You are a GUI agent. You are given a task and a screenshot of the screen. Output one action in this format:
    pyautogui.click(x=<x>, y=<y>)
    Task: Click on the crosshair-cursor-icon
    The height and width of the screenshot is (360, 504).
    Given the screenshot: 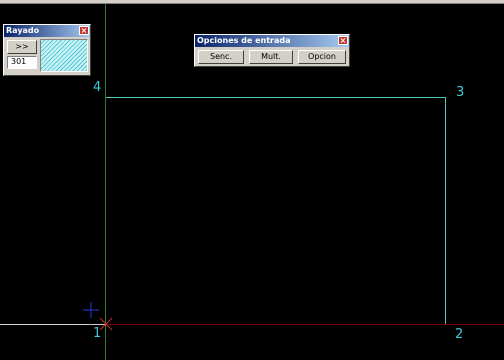 What is the action you would take?
    pyautogui.click(x=91, y=310)
    